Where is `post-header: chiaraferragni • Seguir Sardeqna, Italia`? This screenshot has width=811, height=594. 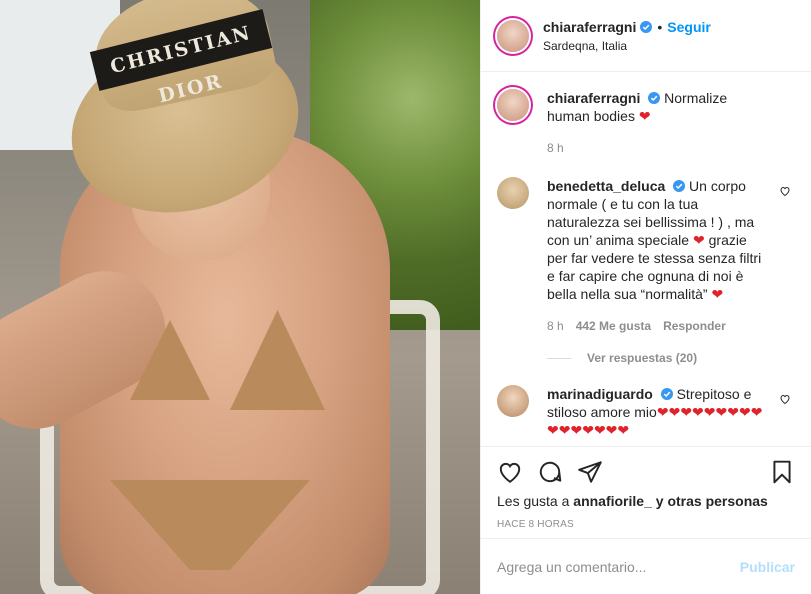 post-header: chiaraferragni • Seguir Sardeqna, Italia is located at coordinates (646, 36).